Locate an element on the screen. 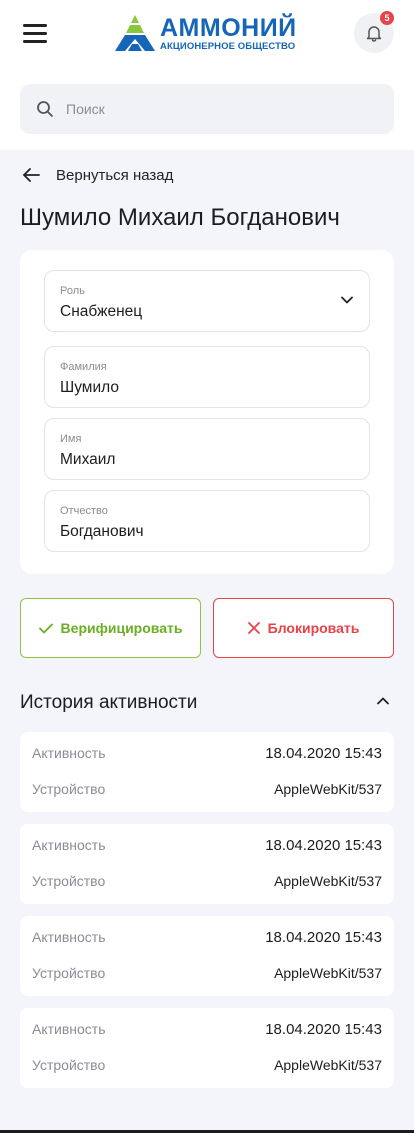 This screenshot has width=414, height=1133. search-bar is located at coordinates (207, 109).